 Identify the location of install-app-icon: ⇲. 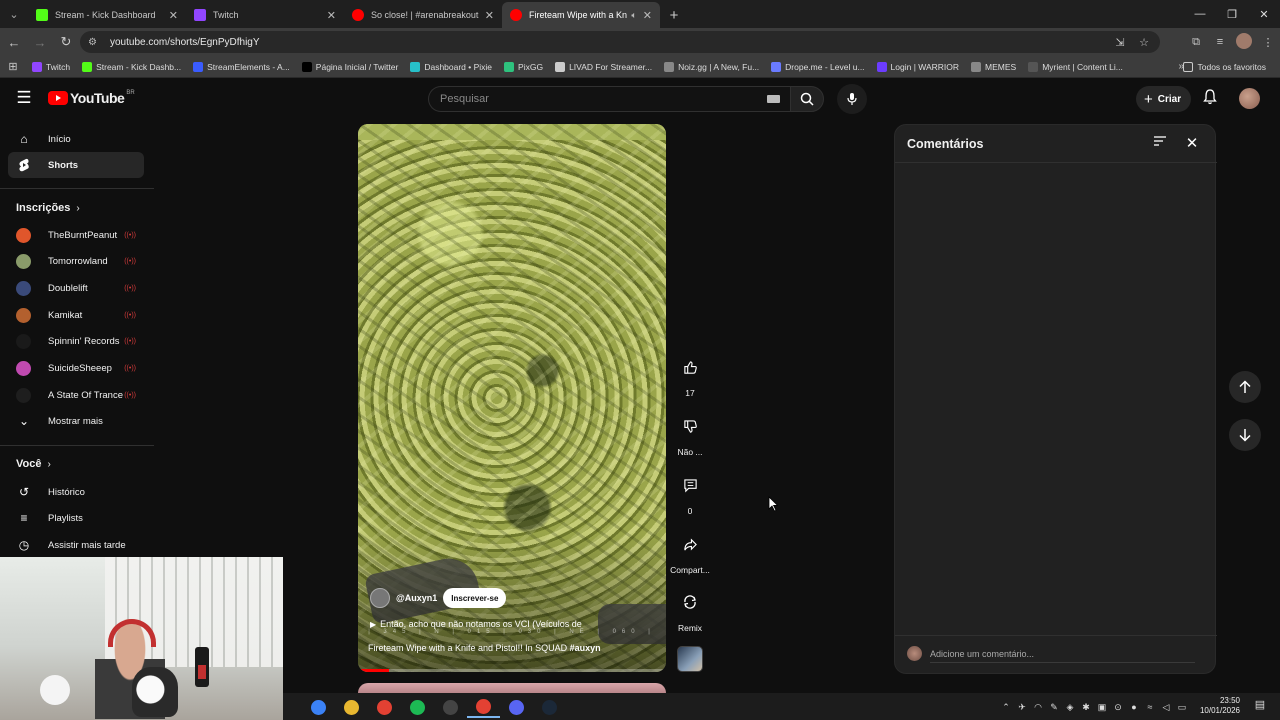
(1120, 42).